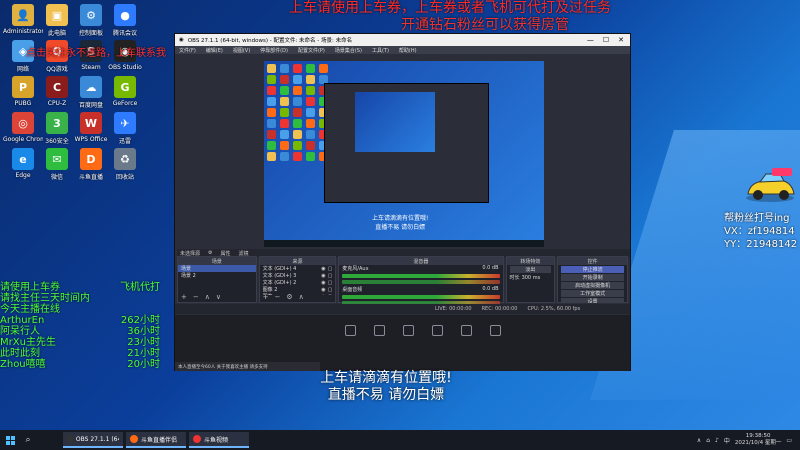  What do you see at coordinates (758, 440) in the screenshot?
I see `clock: 19:38:50 2021/10/4 星期一` at bounding box center [758, 440].